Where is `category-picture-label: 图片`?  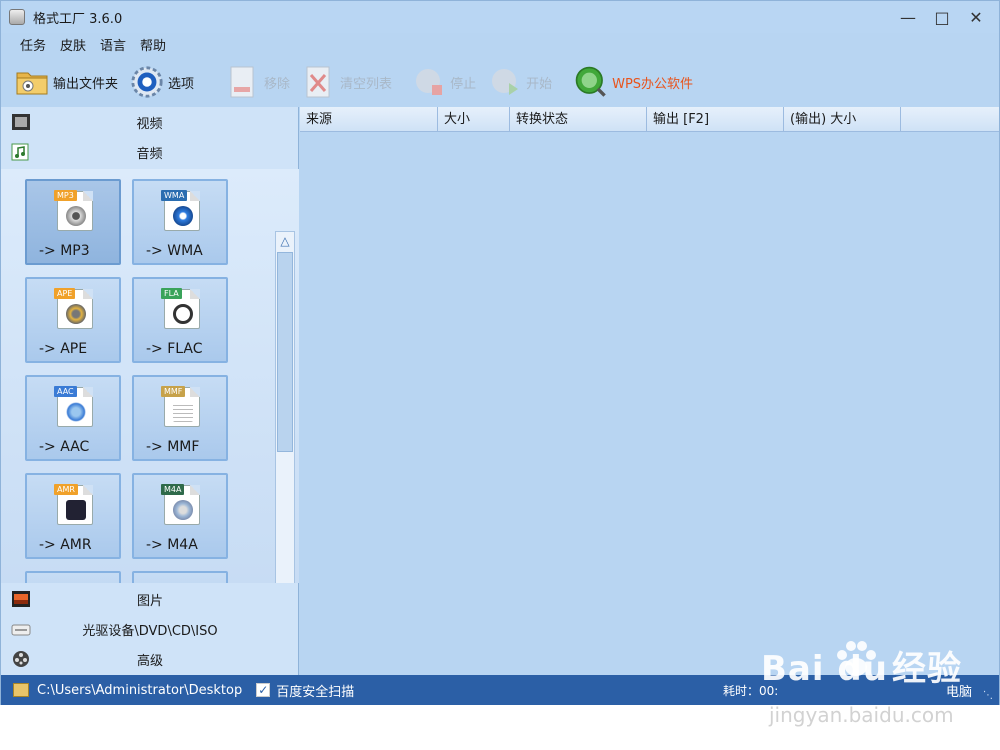
category-picture-label: 图片 is located at coordinates (149, 601).